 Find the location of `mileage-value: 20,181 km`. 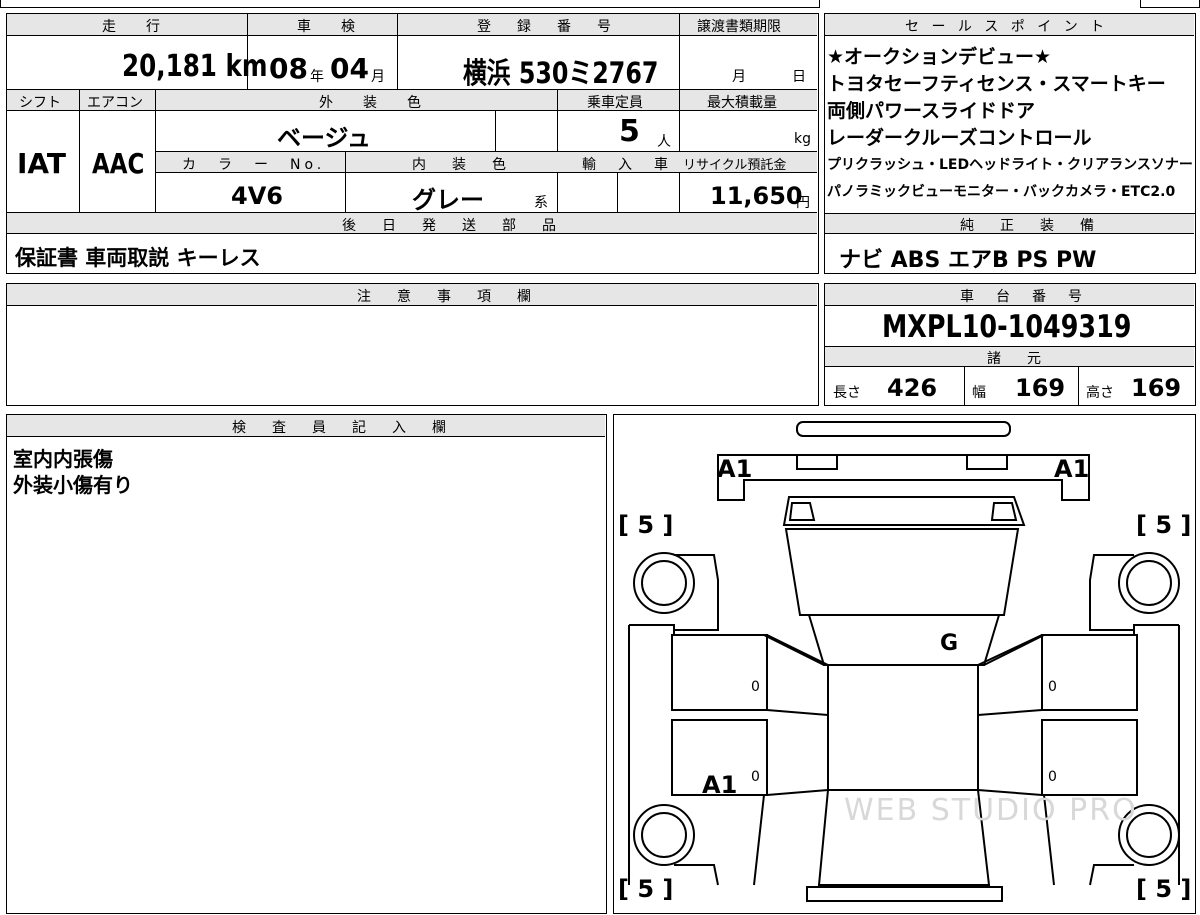

mileage-value: 20,181 km is located at coordinates (195, 66).